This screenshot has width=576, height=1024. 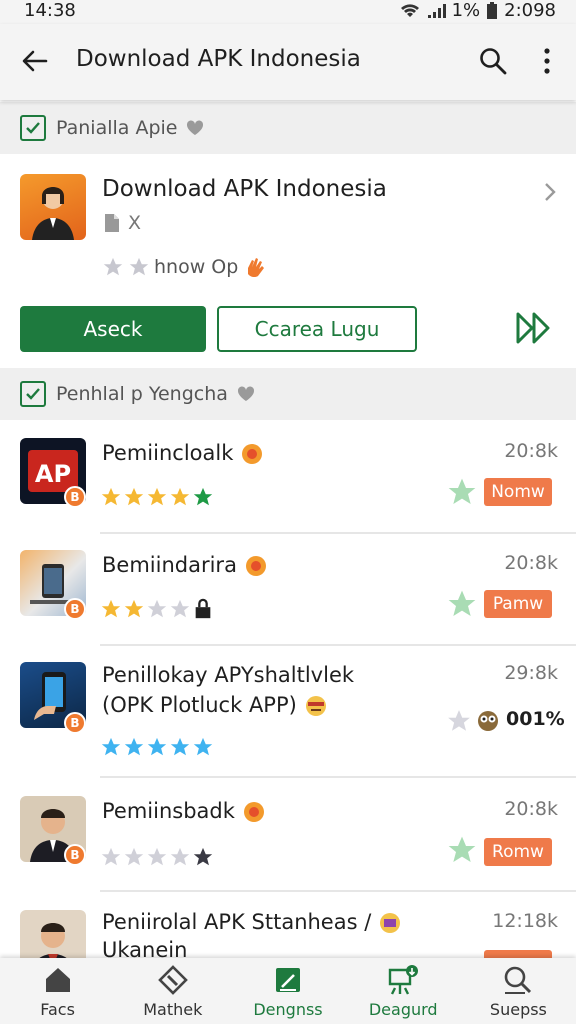 What do you see at coordinates (185, 565) in the screenshot?
I see `app-name: Bemiindarira` at bounding box center [185, 565].